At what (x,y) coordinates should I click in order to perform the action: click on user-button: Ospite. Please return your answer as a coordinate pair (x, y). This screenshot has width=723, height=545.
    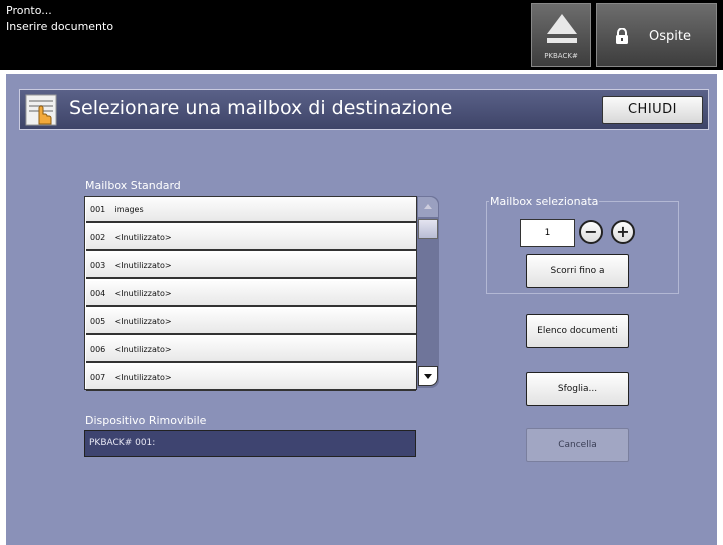
    Looking at the image, I should click on (656, 35).